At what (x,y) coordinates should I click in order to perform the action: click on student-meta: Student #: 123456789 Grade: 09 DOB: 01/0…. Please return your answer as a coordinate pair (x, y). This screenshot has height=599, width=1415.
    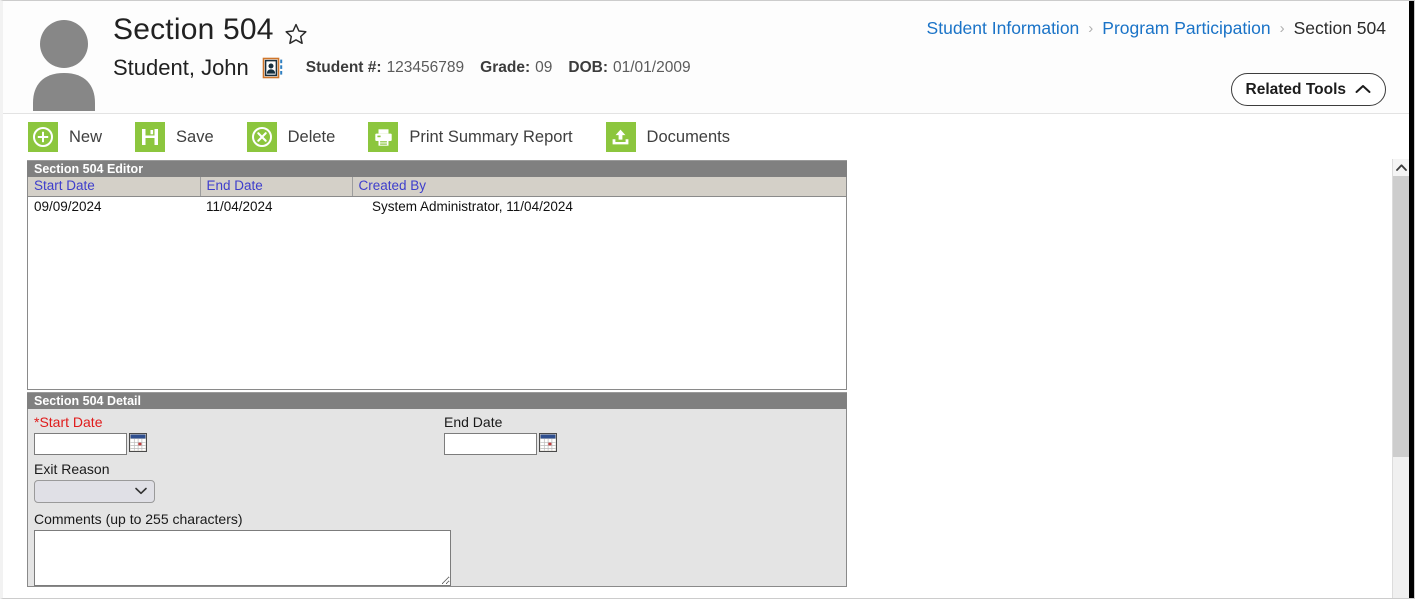
    Looking at the image, I should click on (498, 68).